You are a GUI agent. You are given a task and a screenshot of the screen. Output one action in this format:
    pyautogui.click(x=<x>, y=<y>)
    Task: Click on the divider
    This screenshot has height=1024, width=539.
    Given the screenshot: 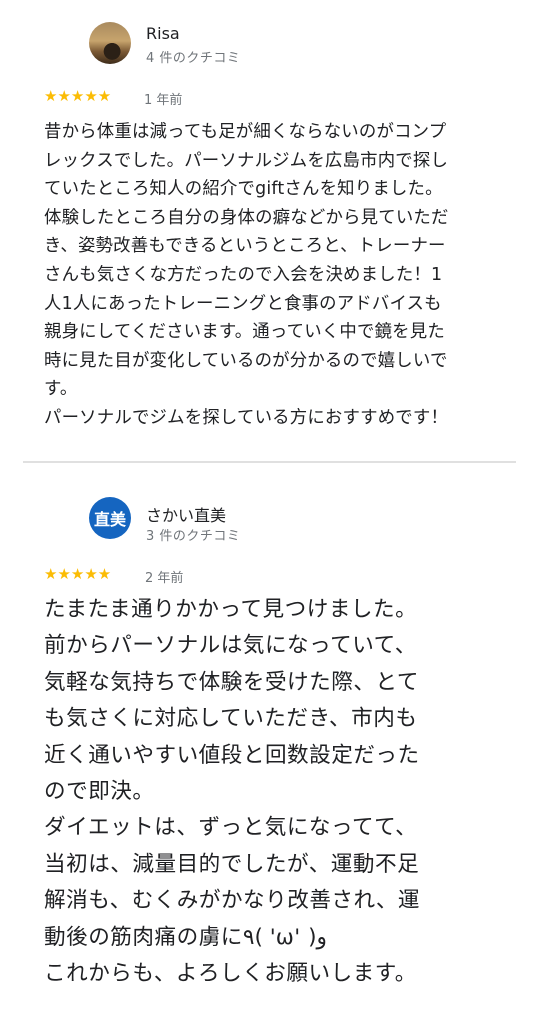 What is the action you would take?
    pyautogui.click(x=269, y=462)
    